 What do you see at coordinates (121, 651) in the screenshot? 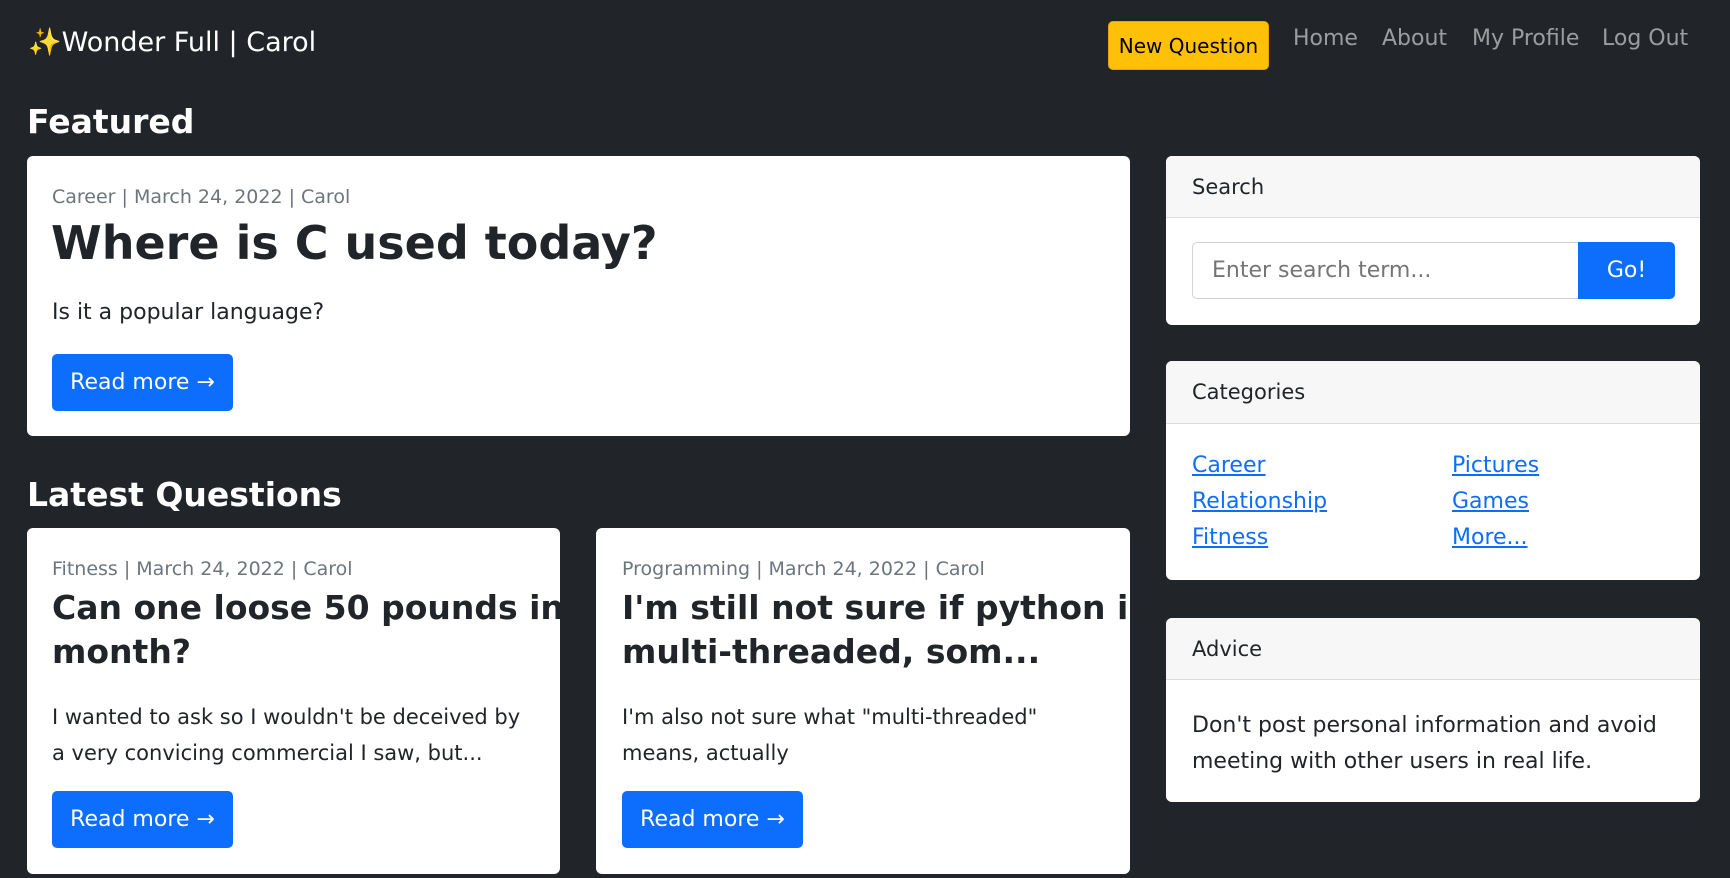
I see `post-title-line: month?` at bounding box center [121, 651].